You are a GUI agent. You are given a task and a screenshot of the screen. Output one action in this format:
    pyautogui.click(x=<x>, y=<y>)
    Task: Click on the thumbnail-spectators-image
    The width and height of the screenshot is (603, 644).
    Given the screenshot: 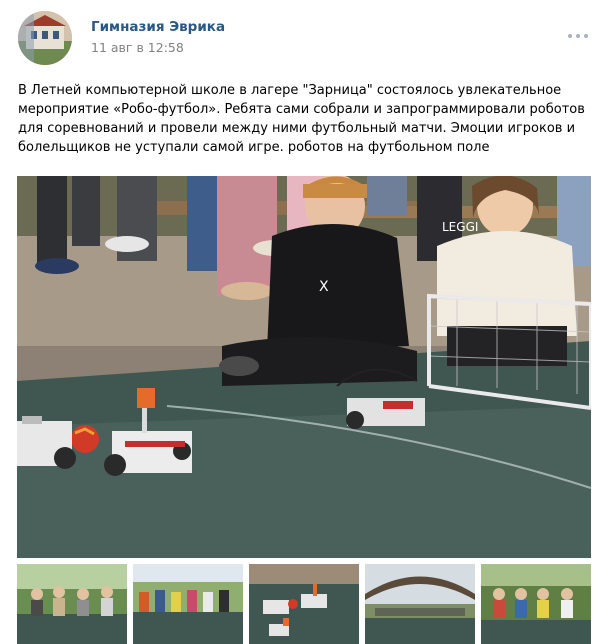 What is the action you would take?
    pyautogui.click(x=536, y=604)
    